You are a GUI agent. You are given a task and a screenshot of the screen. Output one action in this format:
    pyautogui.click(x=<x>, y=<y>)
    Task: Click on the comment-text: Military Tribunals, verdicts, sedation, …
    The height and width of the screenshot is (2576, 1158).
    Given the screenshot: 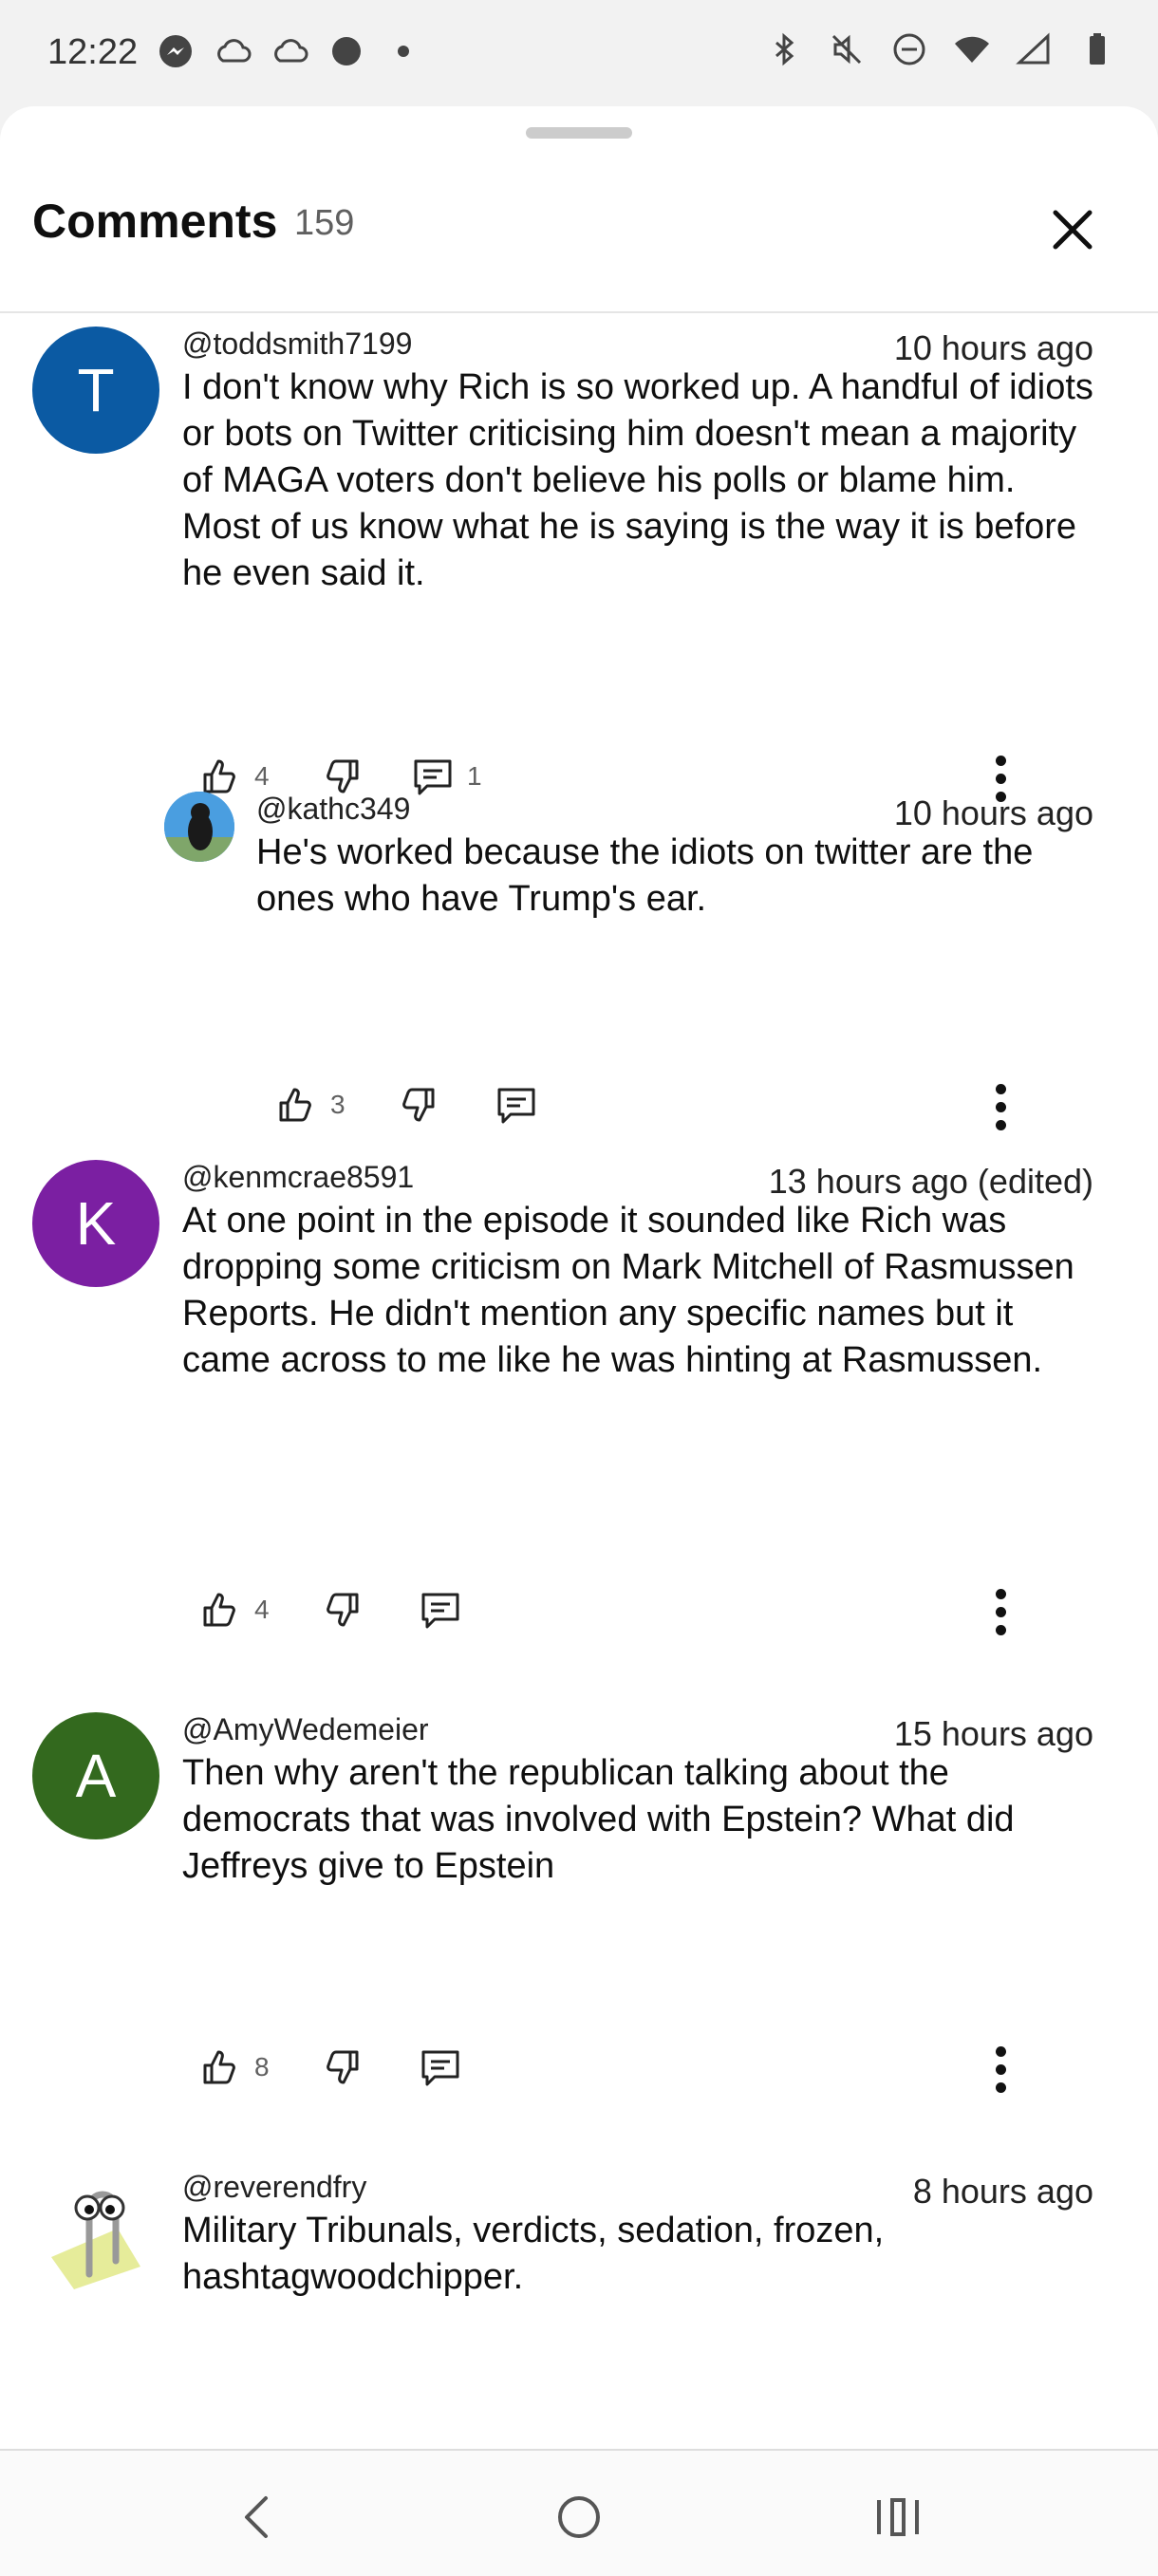 What is the action you would take?
    pyautogui.click(x=533, y=2254)
    